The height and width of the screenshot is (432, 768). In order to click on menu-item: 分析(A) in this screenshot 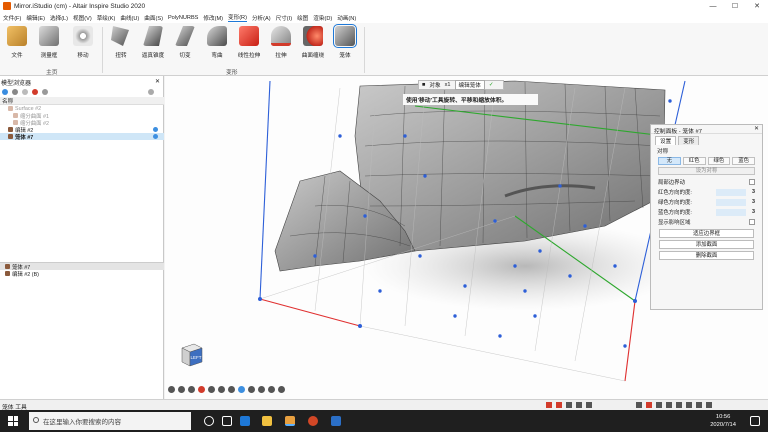, I will do `click(261, 18)`.